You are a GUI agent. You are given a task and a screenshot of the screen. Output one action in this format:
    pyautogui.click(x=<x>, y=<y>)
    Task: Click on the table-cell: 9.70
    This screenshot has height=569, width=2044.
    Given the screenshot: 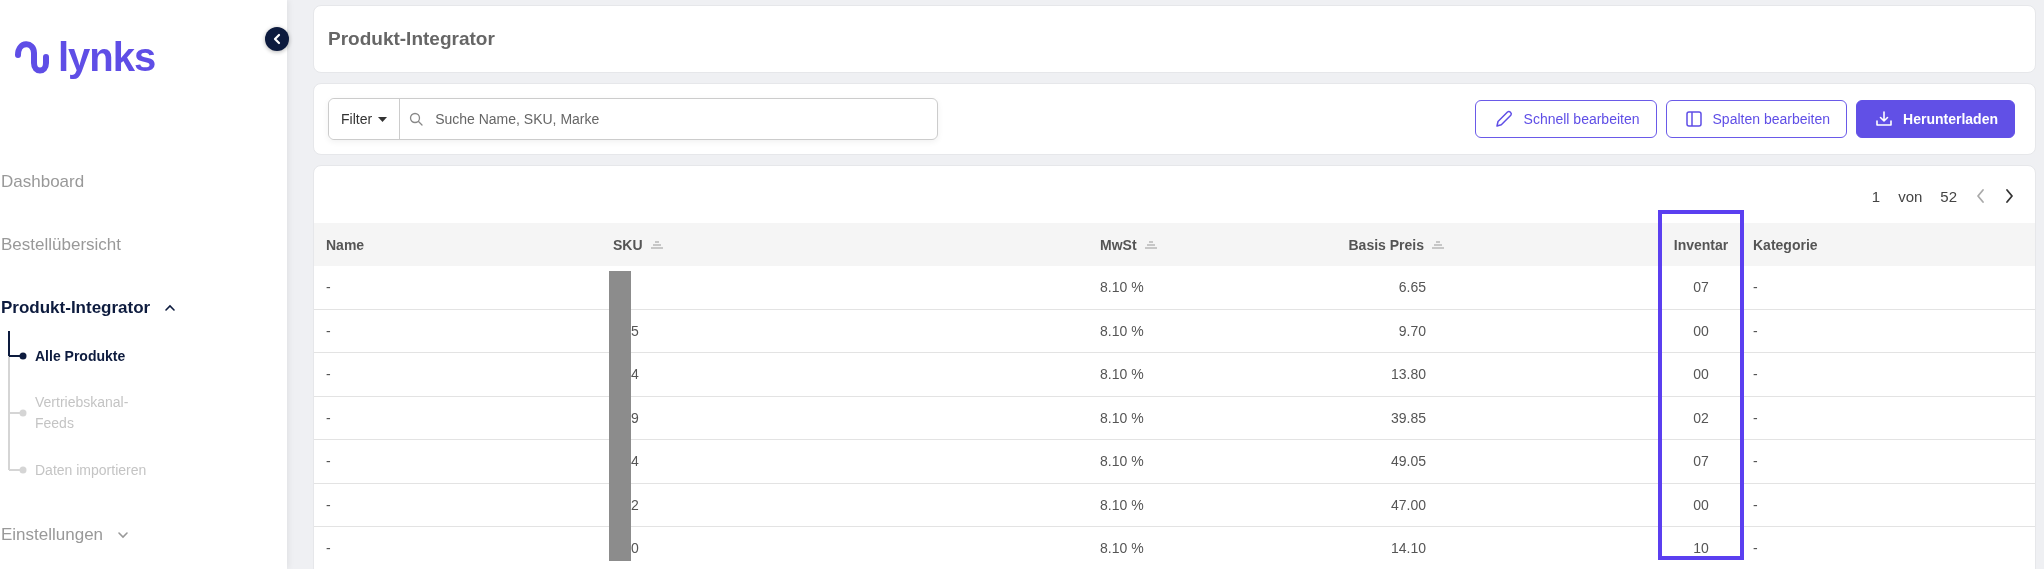 What is the action you would take?
    pyautogui.click(x=1412, y=330)
    